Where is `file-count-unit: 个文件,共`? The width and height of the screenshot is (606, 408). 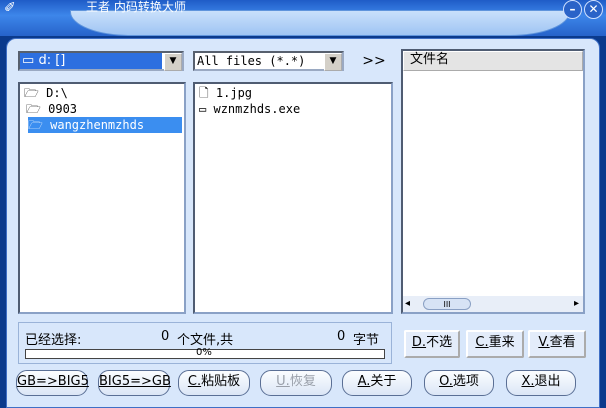 file-count-unit: 个文件,共 is located at coordinates (205, 340).